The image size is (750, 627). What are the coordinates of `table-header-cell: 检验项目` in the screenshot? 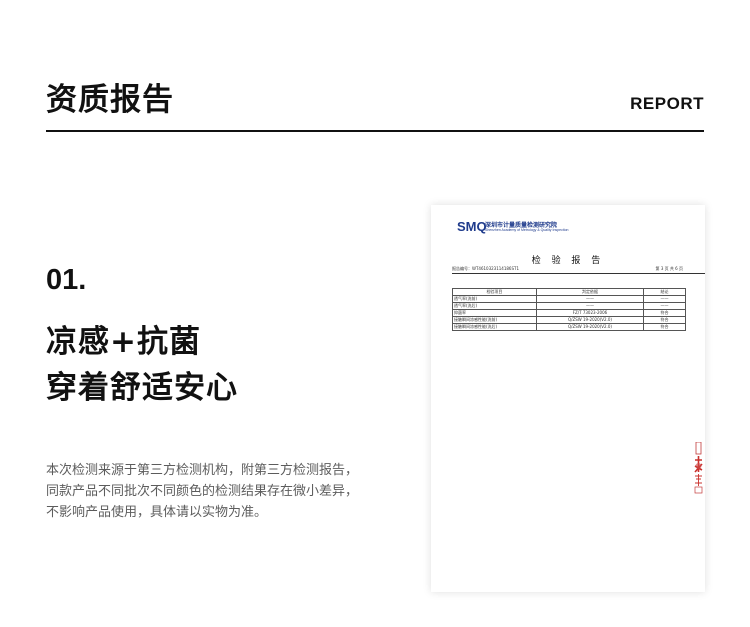 It's located at (494, 292).